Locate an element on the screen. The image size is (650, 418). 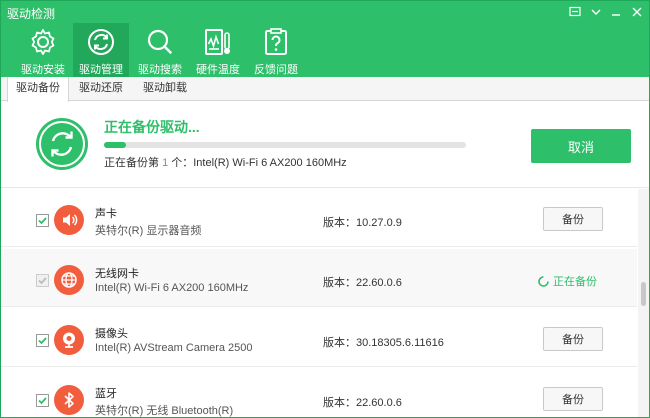
driver-name: 声卡 is located at coordinates (106, 214).